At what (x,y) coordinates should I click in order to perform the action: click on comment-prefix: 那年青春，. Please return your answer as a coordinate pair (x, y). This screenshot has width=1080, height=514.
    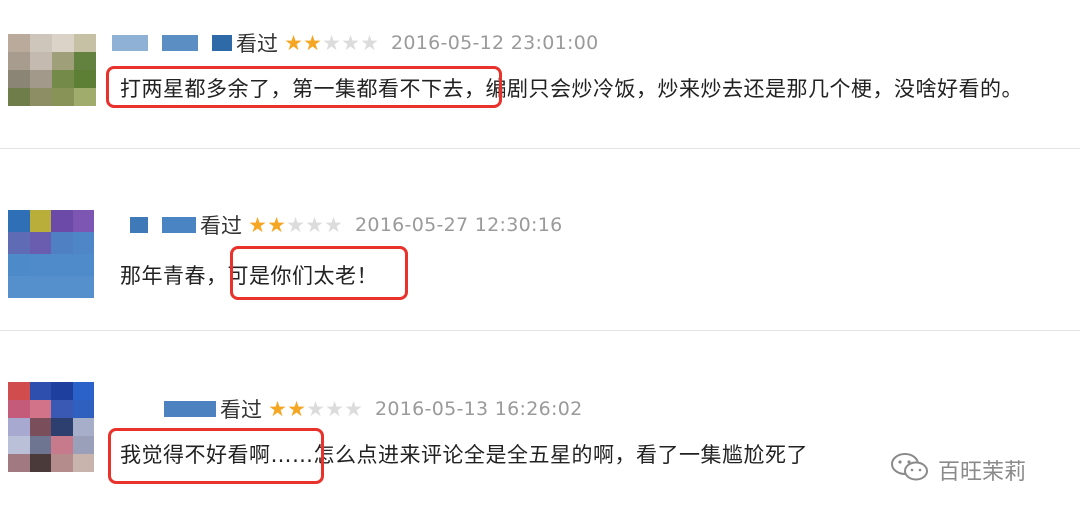
    Looking at the image, I should click on (174, 276).